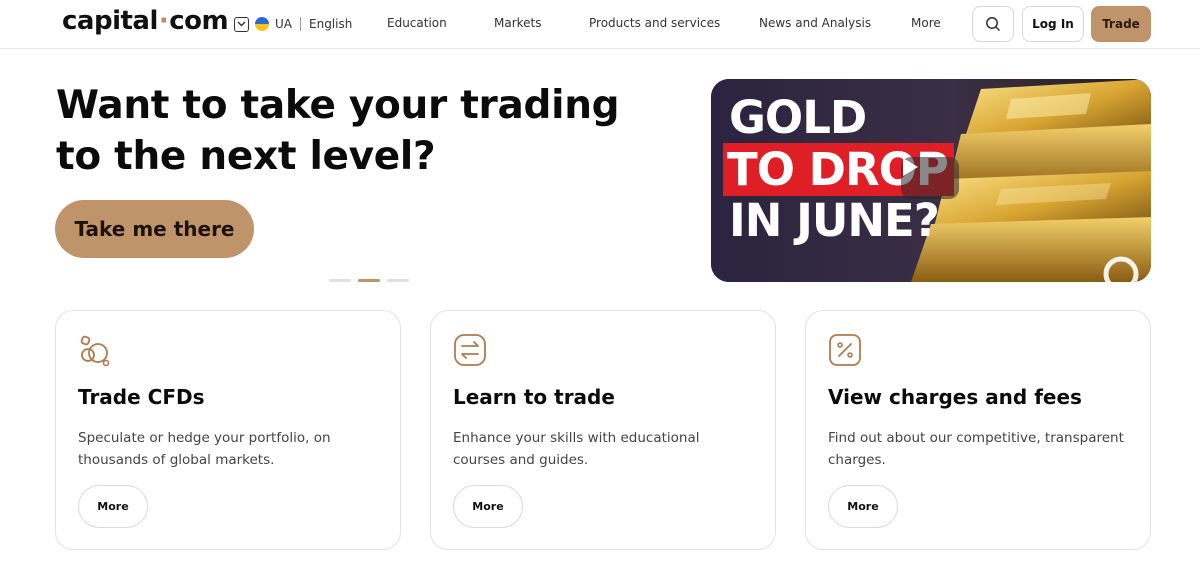  Describe the element at coordinates (534, 397) in the screenshot. I see `card-title: Learn to trade` at that location.